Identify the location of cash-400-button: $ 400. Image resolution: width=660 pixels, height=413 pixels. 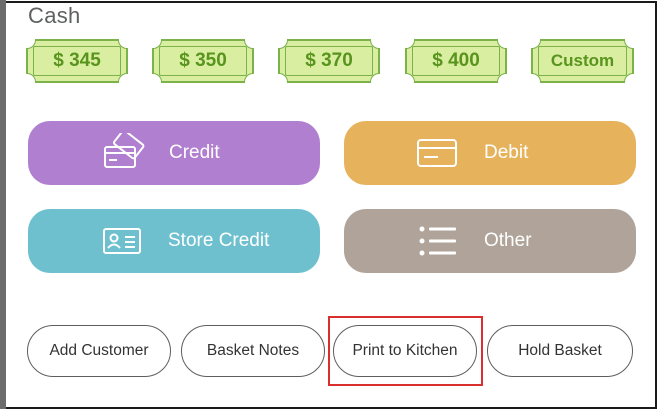
(456, 61).